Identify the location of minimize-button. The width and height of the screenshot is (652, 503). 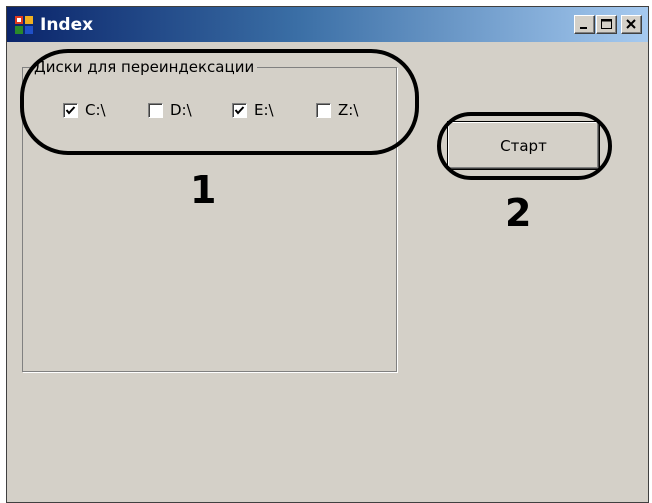
(584, 24).